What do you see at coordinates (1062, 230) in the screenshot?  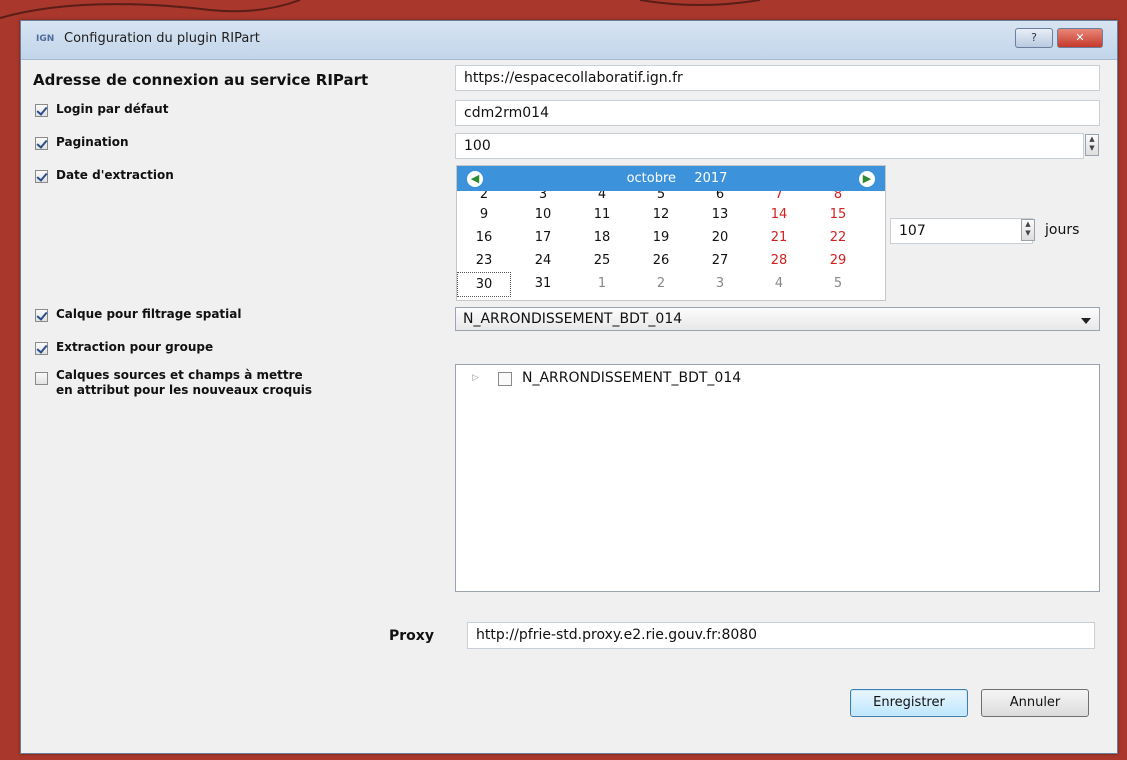 I see `days-unit-label: jours` at bounding box center [1062, 230].